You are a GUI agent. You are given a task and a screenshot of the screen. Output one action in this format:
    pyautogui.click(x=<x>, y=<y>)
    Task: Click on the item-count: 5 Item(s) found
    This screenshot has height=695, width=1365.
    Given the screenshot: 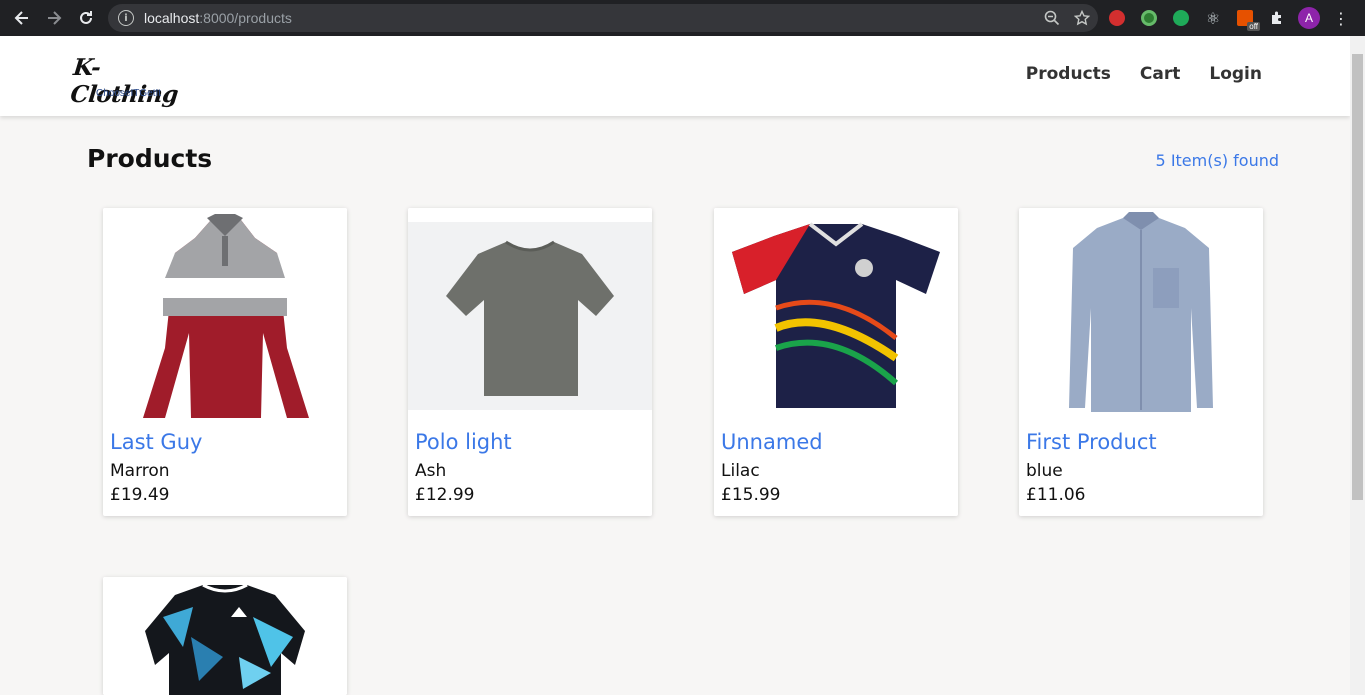 What is the action you would take?
    pyautogui.click(x=1217, y=160)
    